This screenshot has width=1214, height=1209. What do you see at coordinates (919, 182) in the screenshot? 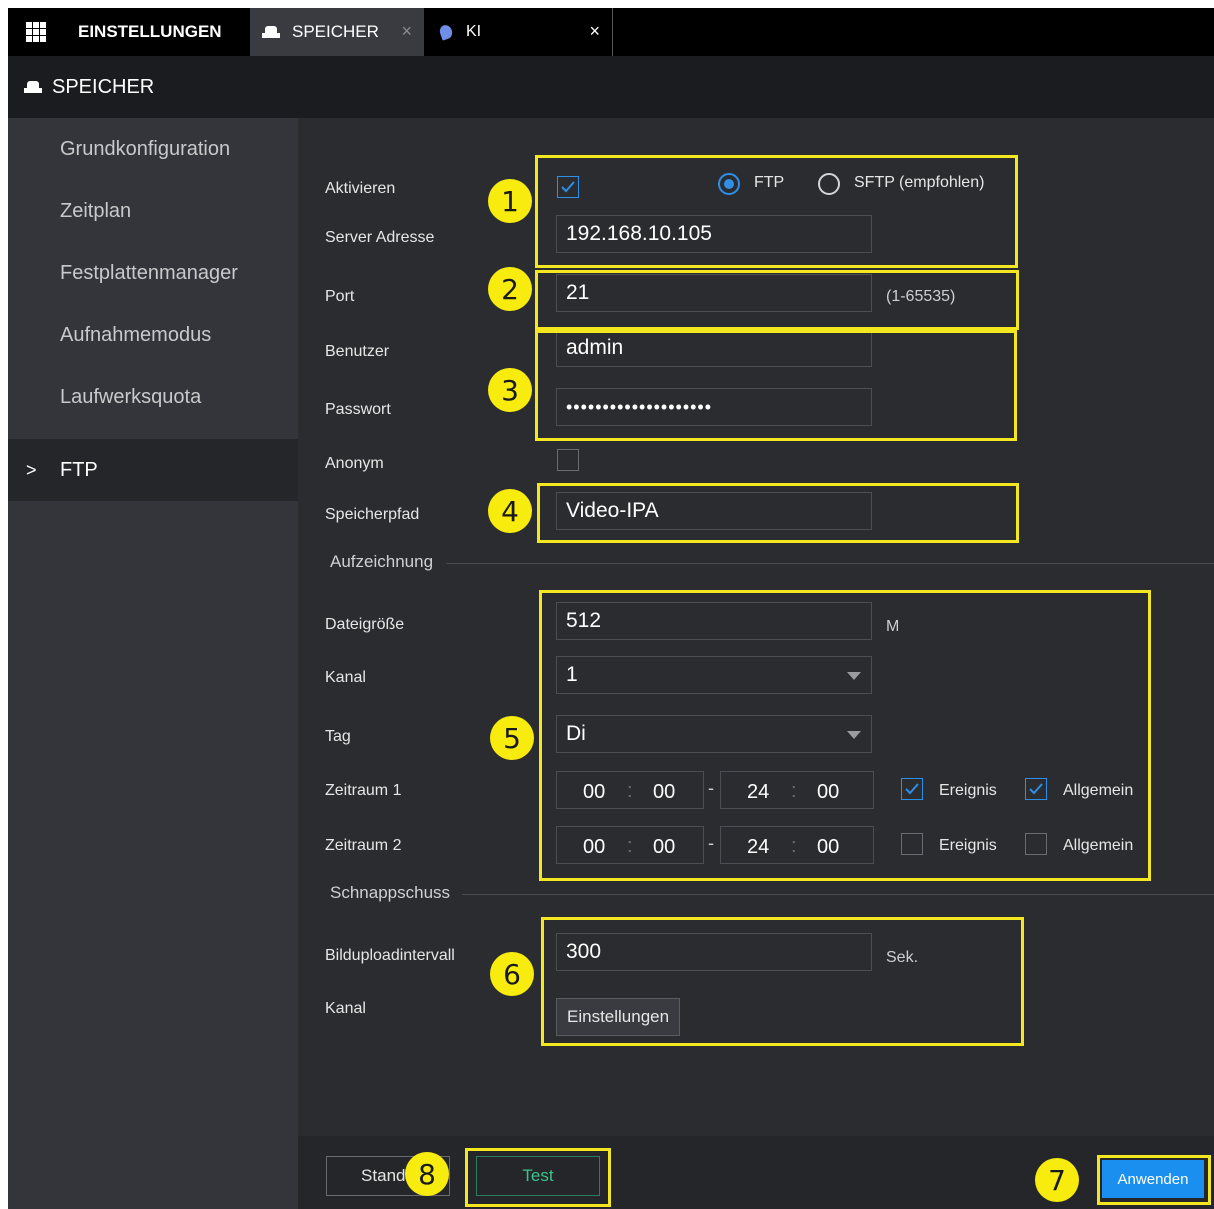
I see `sftp-radio-label: SFTP (empfohlen)` at bounding box center [919, 182].